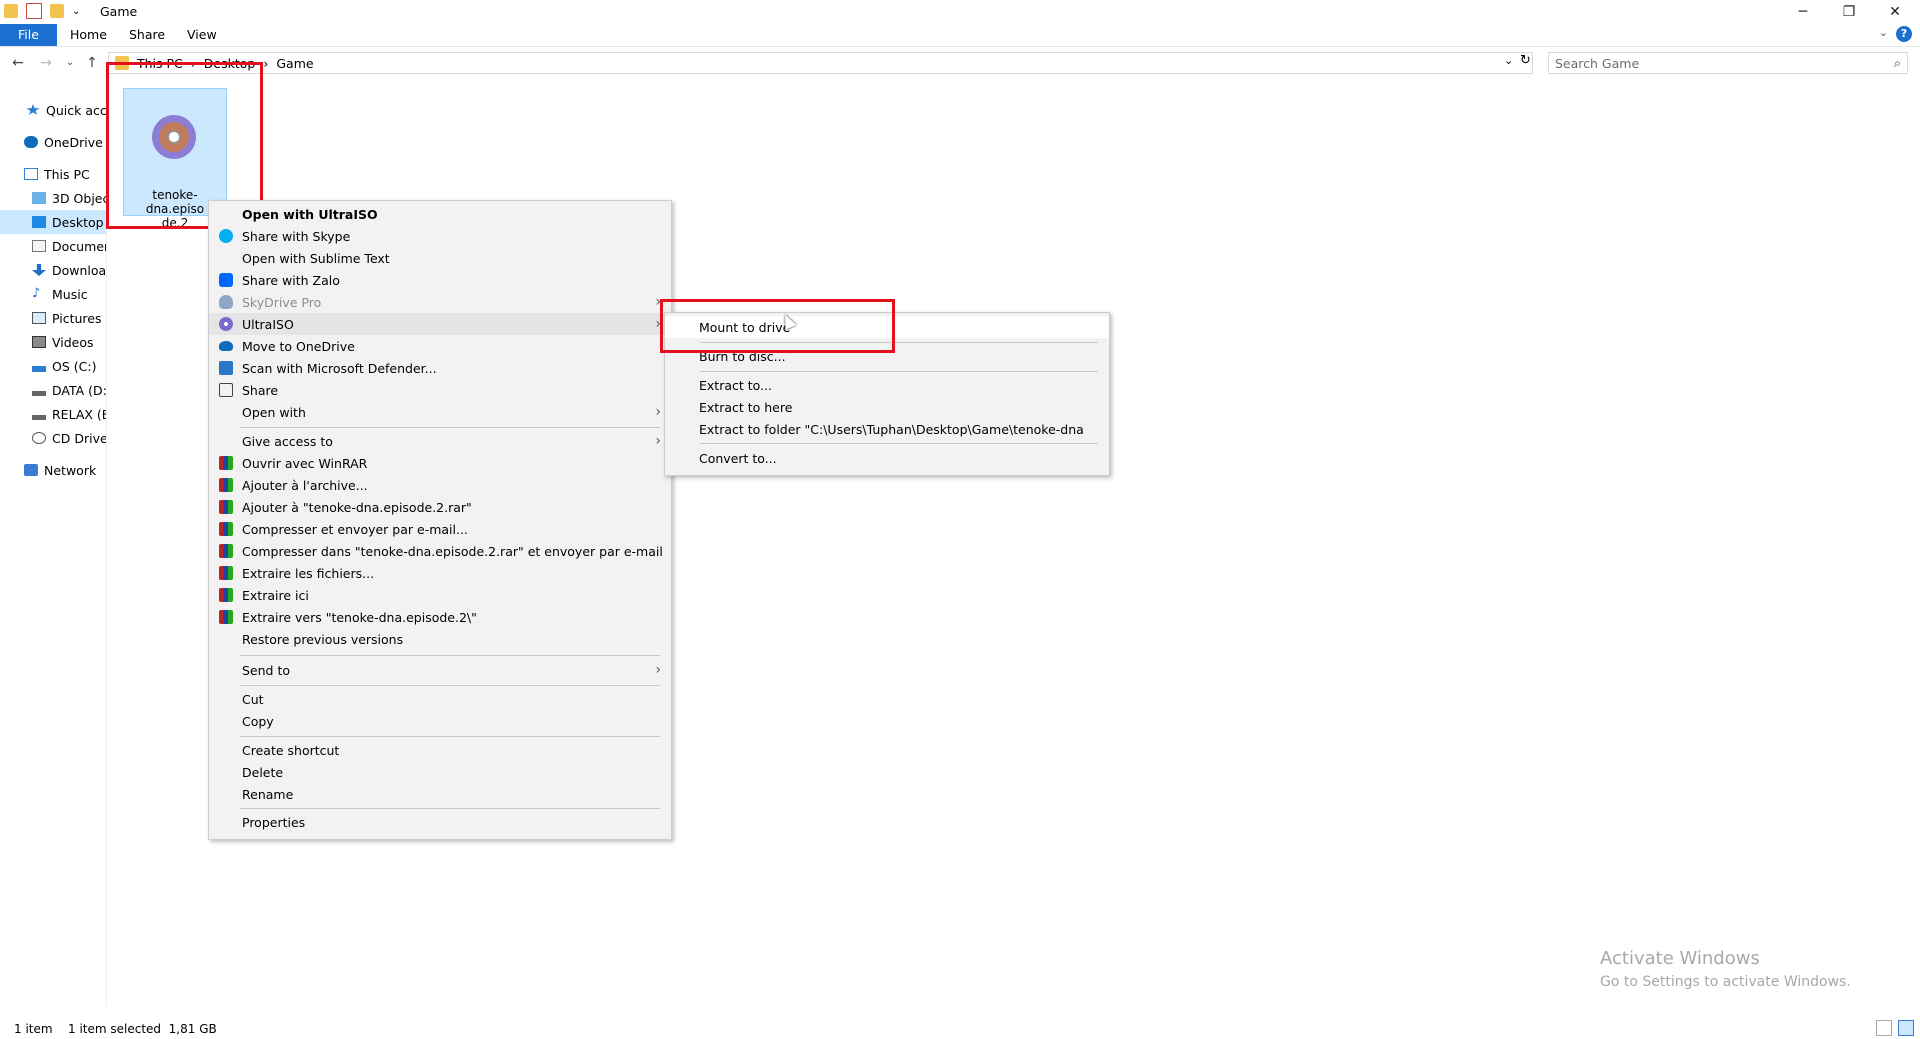  I want to click on quick-access-toolbar: ⌄, so click(42, 11).